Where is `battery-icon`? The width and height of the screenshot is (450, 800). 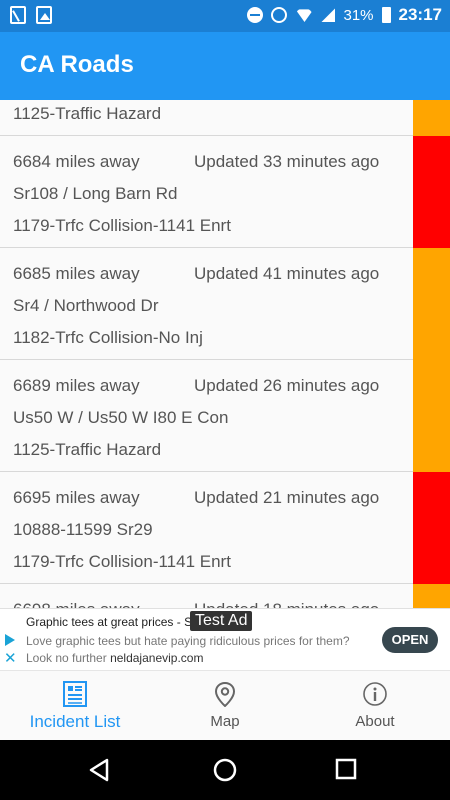 battery-icon is located at coordinates (386, 15).